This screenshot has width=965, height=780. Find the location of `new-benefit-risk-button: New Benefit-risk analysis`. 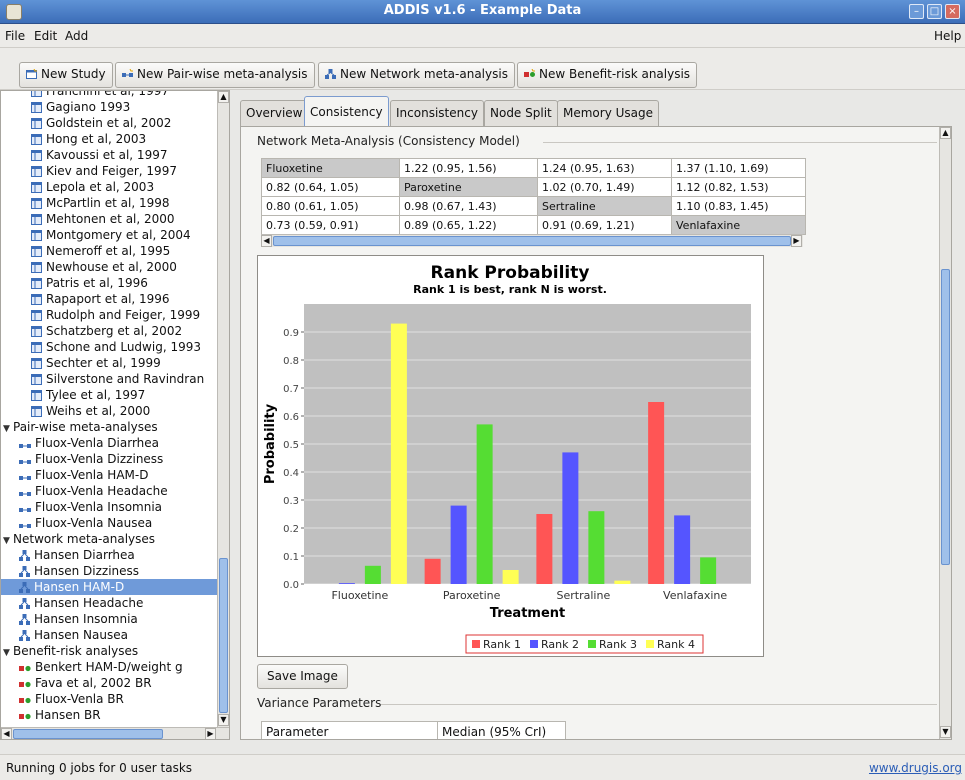

new-benefit-risk-button: New Benefit-risk analysis is located at coordinates (607, 75).